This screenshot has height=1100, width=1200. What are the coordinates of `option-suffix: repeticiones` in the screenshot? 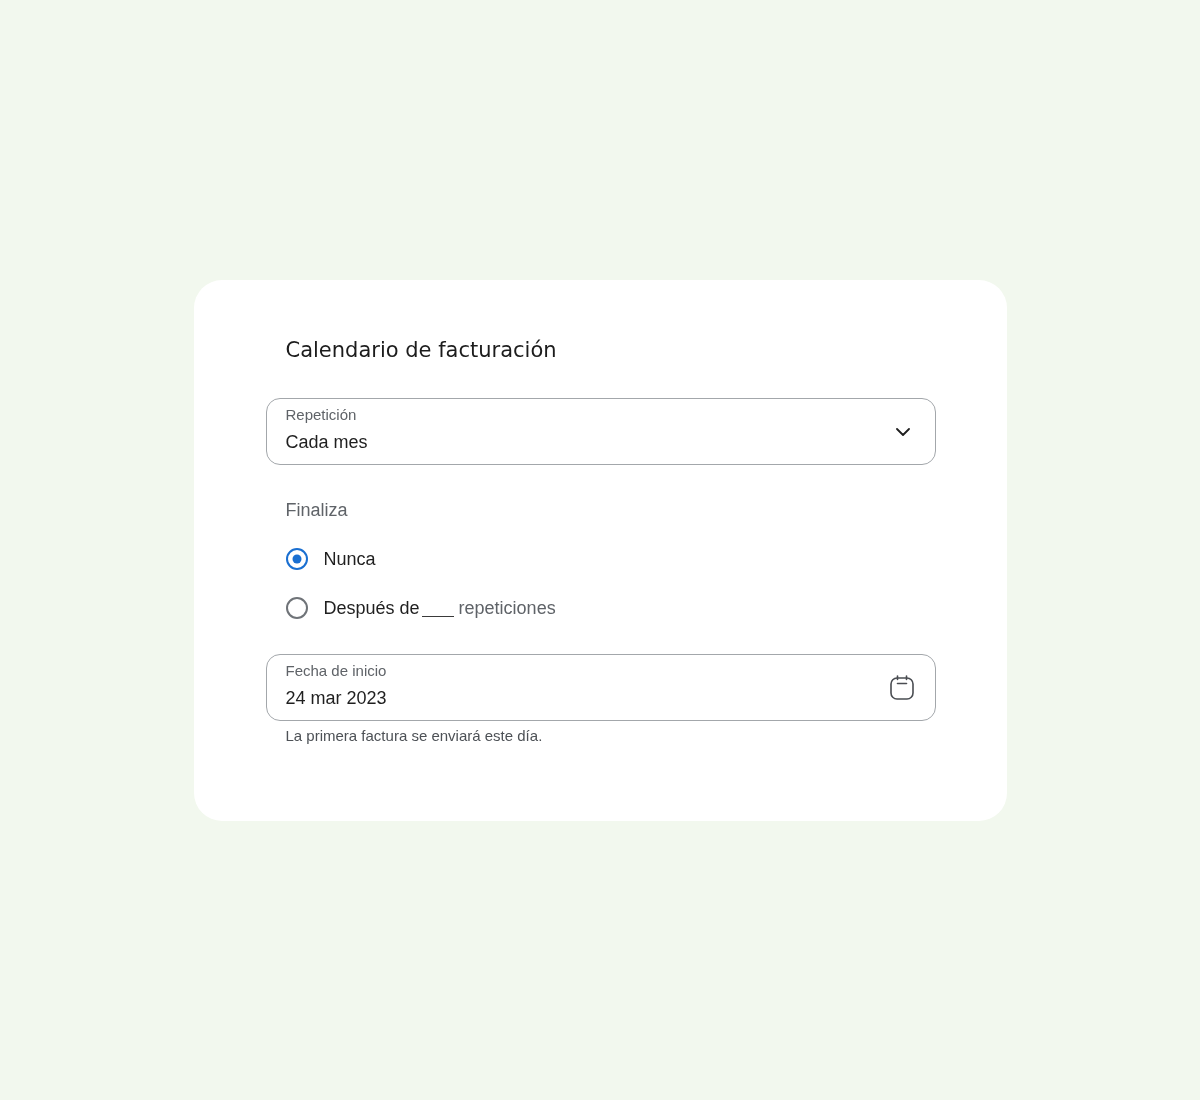 It's located at (507, 608).